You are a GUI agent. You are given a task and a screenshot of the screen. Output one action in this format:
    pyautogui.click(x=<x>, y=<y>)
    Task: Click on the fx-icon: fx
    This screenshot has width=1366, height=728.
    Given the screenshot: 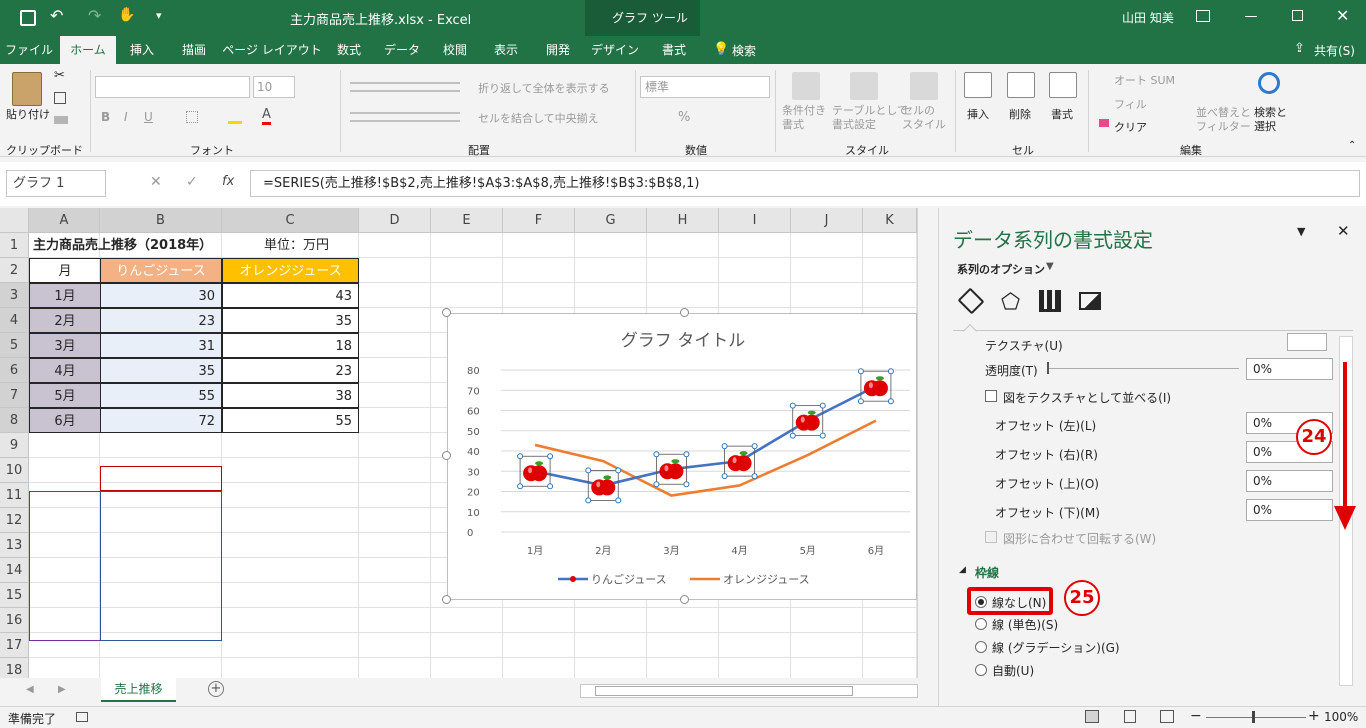 What is the action you would take?
    pyautogui.click(x=228, y=181)
    